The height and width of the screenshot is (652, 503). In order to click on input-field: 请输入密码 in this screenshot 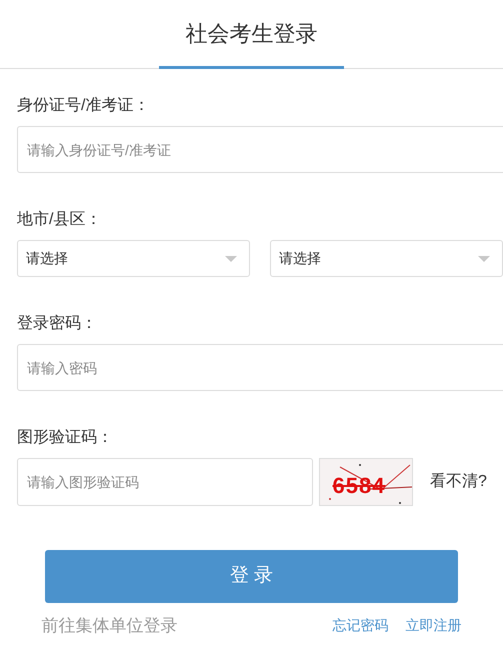, I will do `click(260, 367)`.